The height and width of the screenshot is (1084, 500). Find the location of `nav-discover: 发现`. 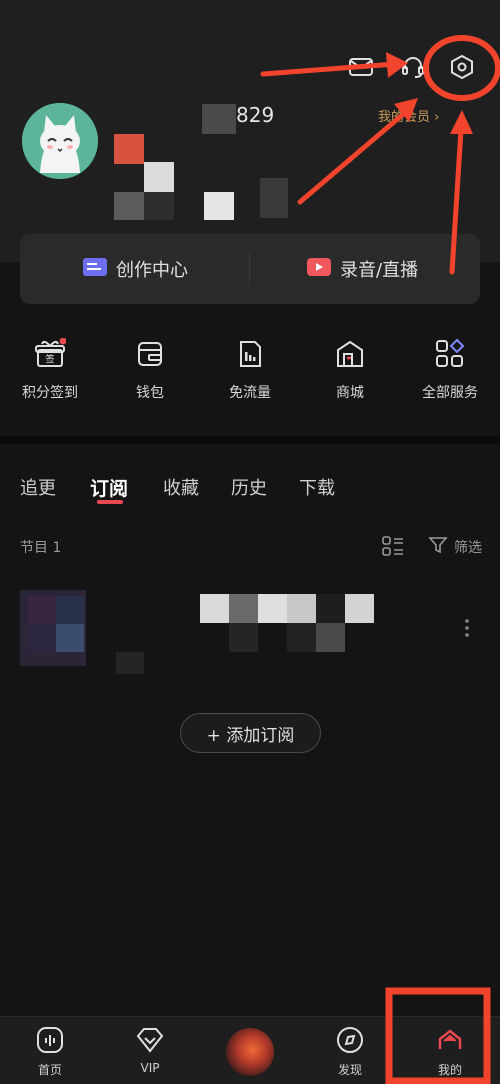

nav-discover: 发现 is located at coordinates (350, 1051).